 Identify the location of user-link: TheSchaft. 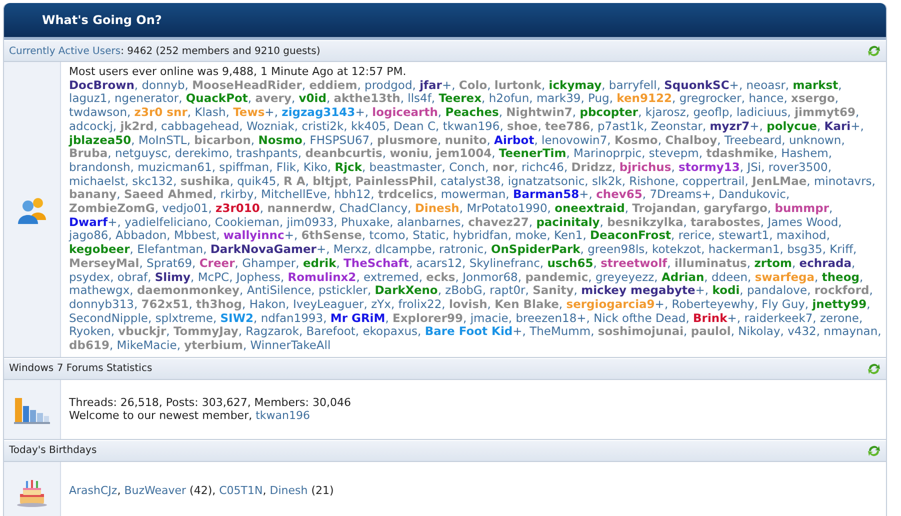
(376, 263).